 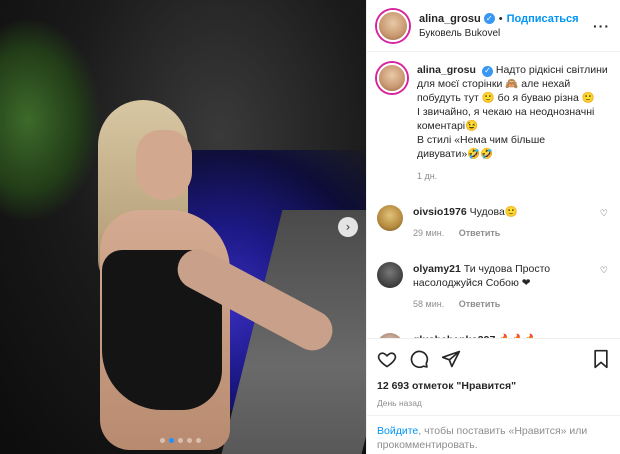 I want to click on login-link: Войдите, so click(x=397, y=431).